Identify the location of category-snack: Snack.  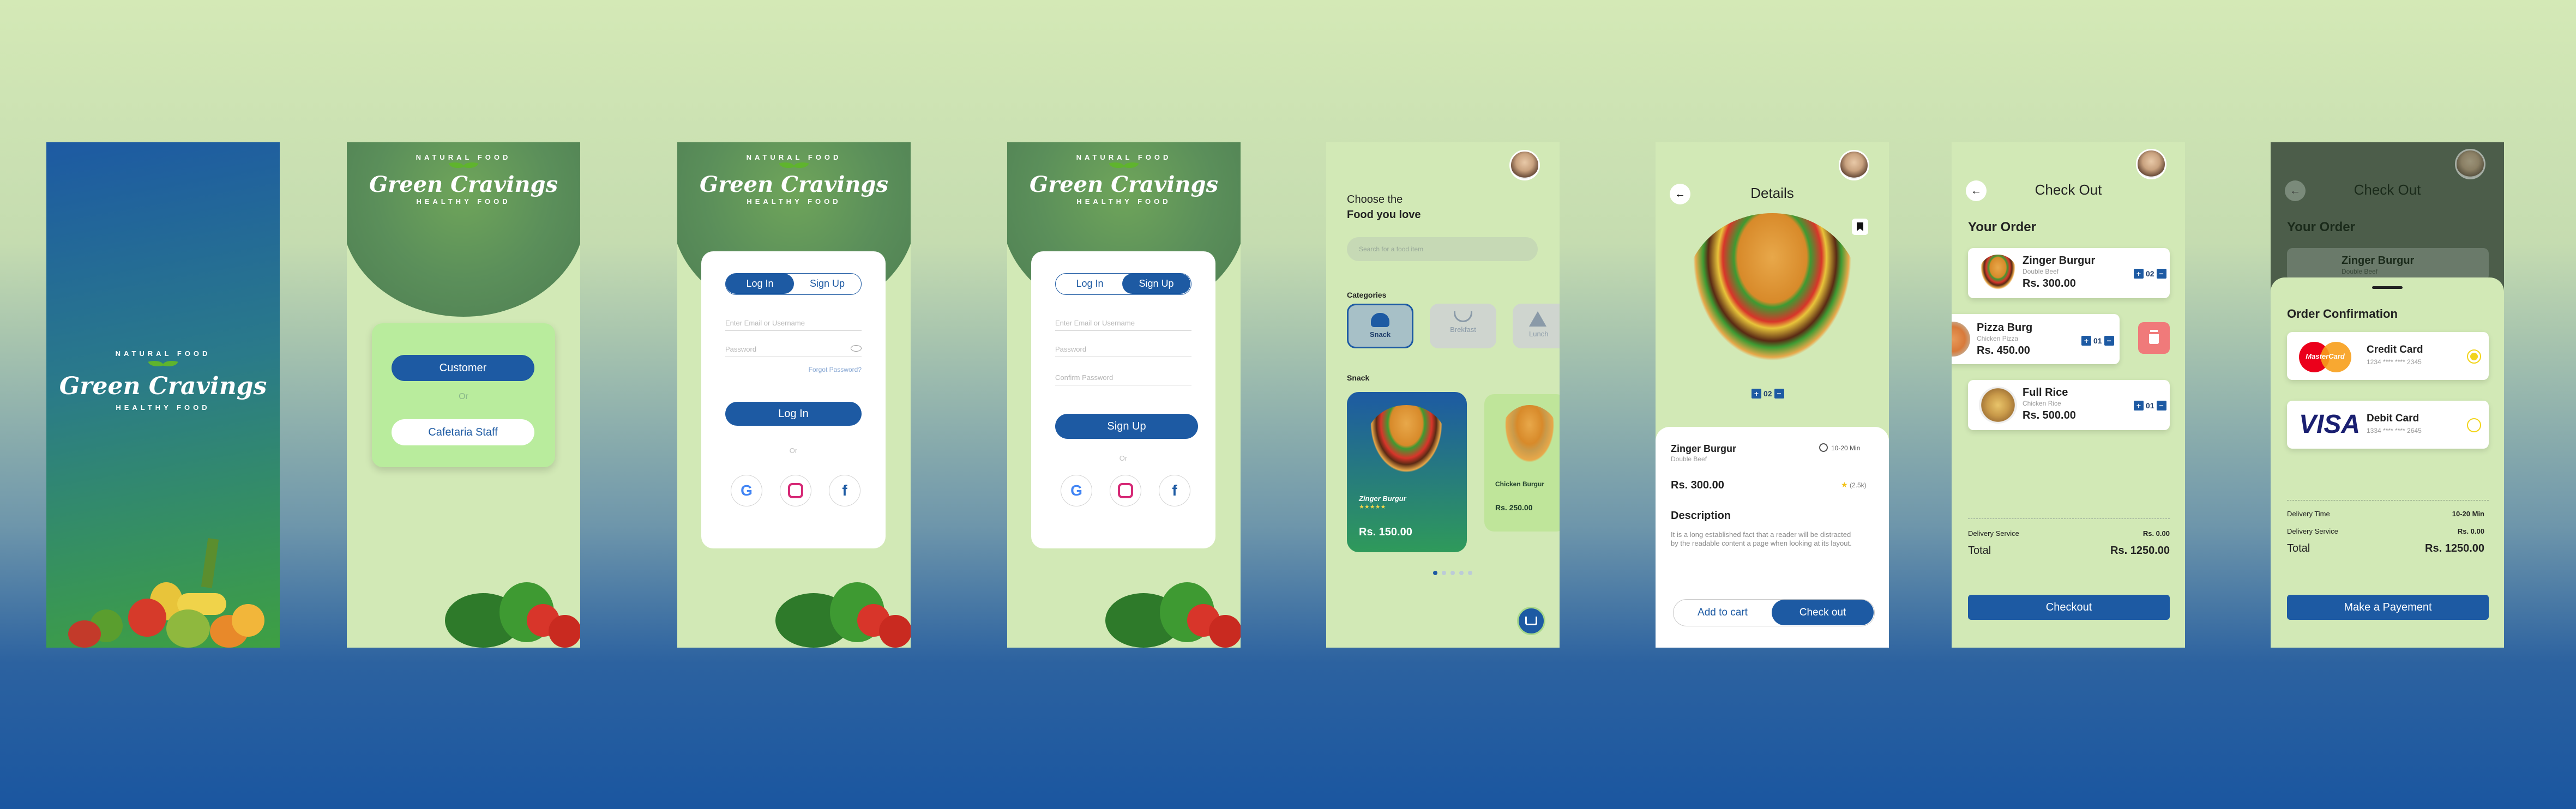
(1380, 326).